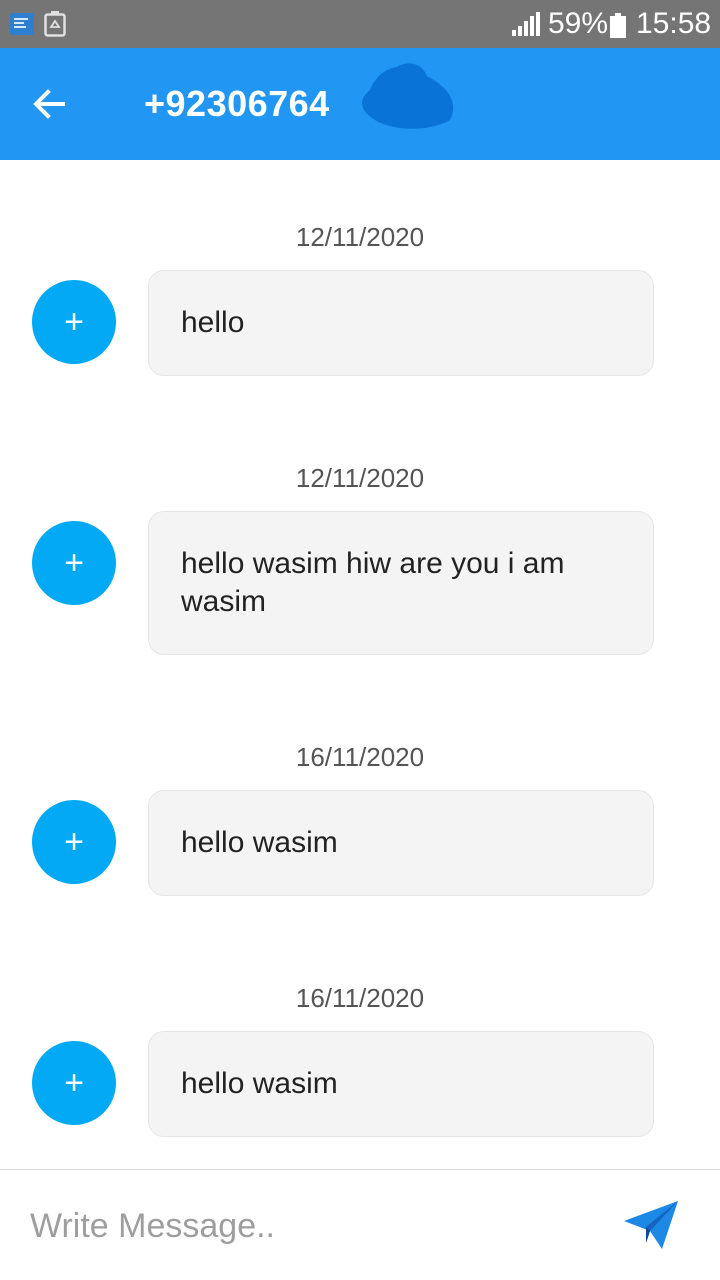  I want to click on send-button, so click(651, 1225).